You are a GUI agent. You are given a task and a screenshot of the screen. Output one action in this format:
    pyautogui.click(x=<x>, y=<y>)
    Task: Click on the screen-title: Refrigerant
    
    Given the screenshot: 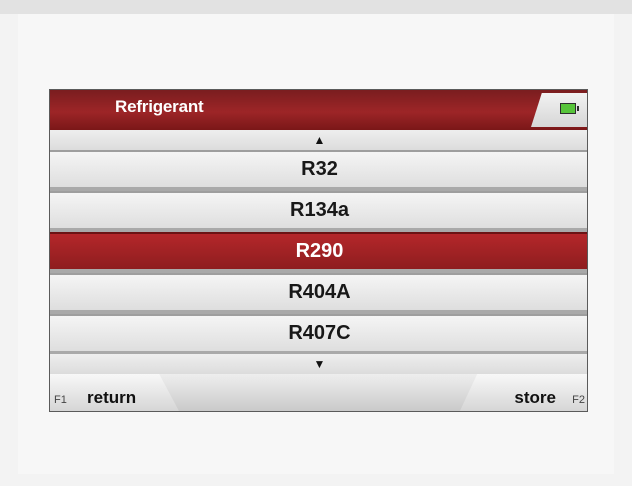 What is the action you would take?
    pyautogui.click(x=159, y=106)
    